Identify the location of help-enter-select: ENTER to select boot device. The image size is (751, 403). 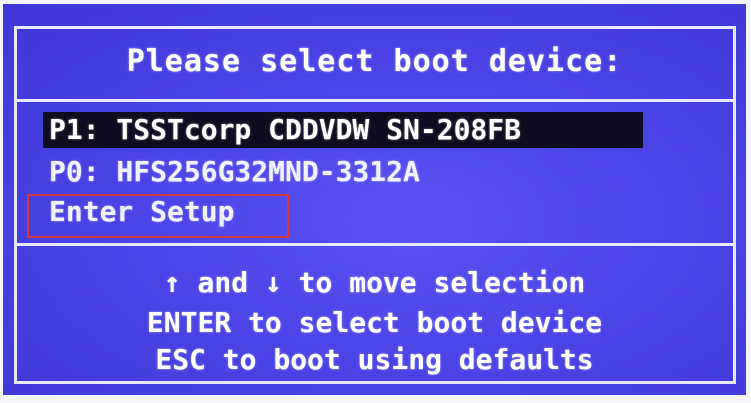
(374, 322).